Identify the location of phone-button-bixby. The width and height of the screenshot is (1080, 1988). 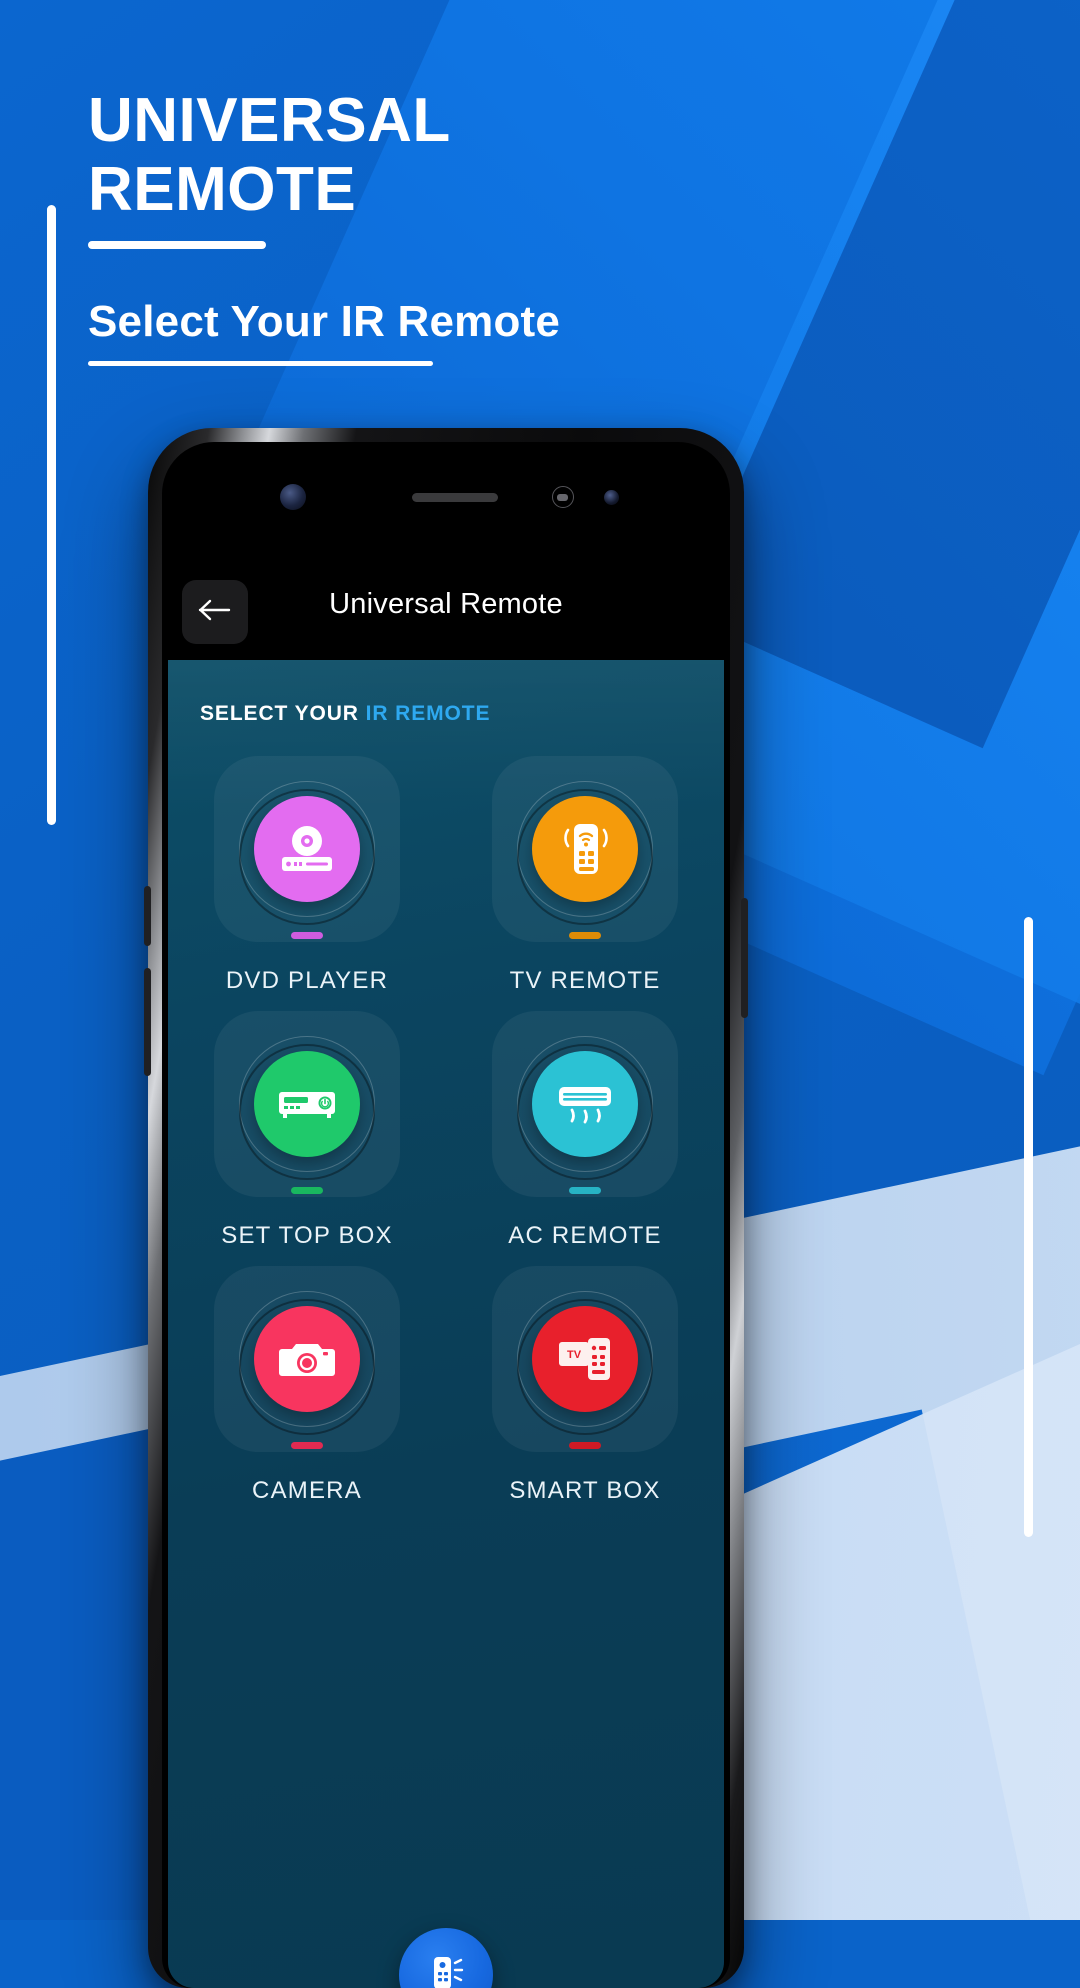
(147, 916).